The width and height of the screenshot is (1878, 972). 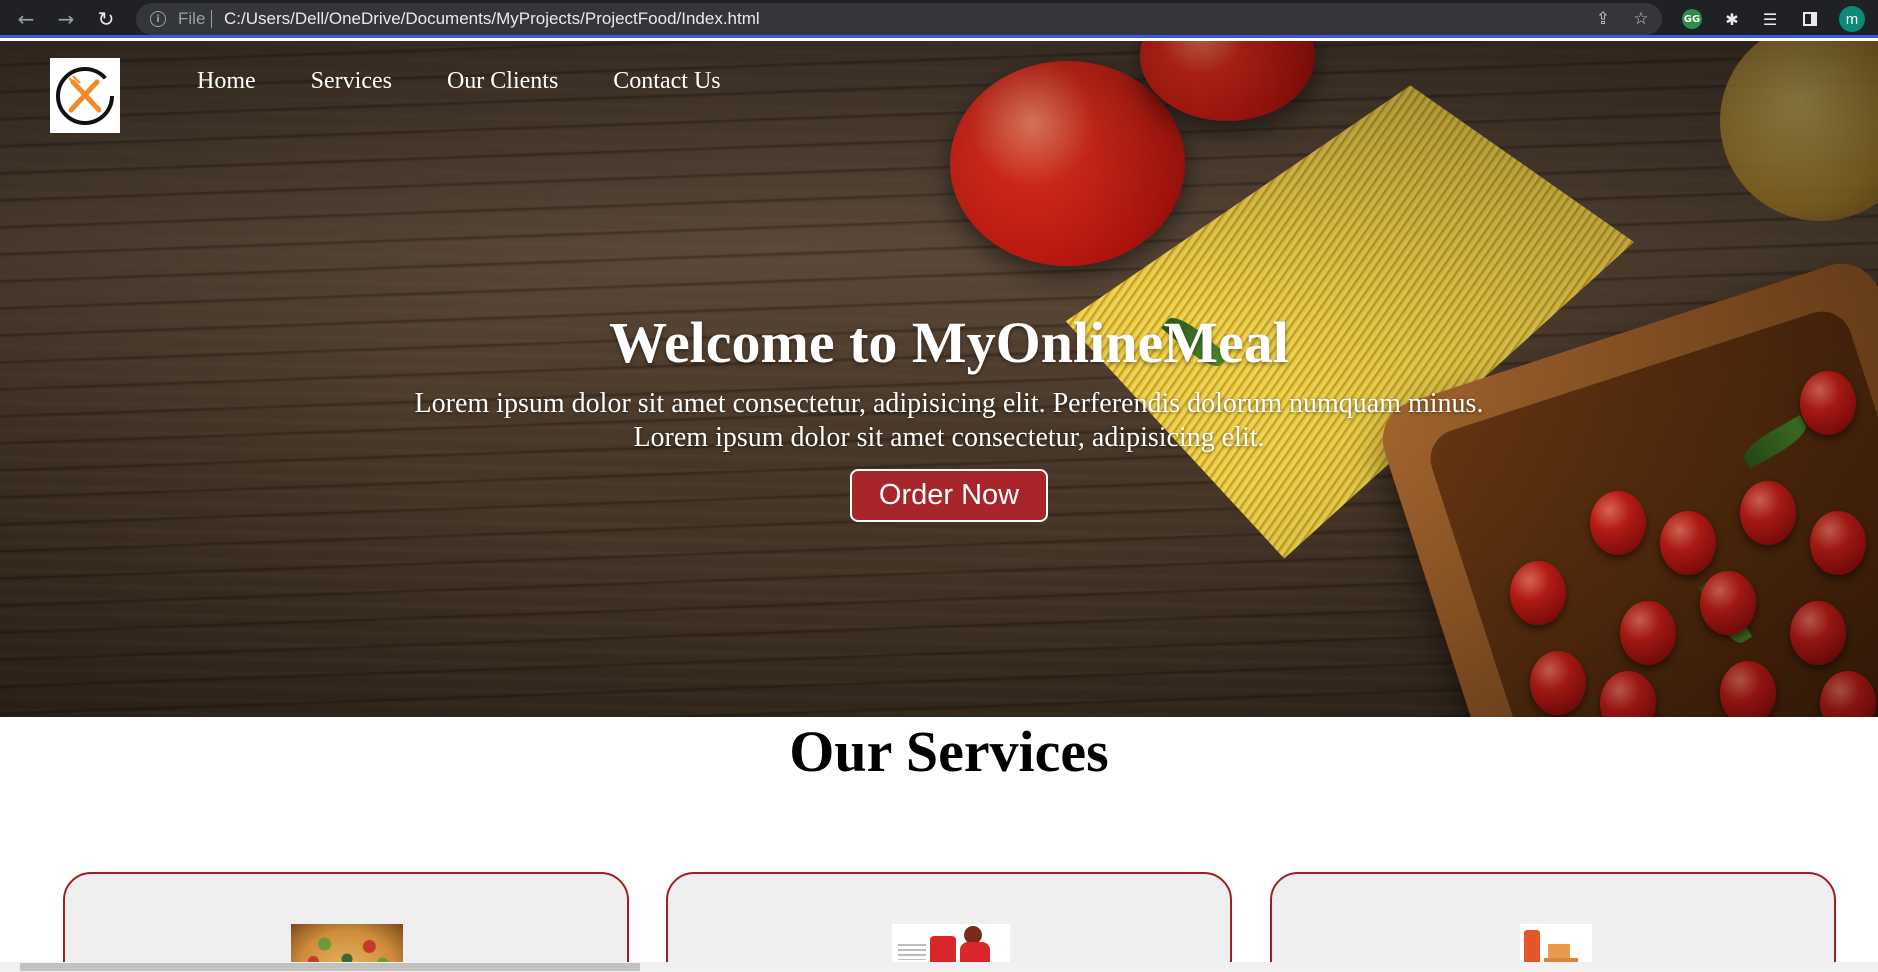 What do you see at coordinates (158, 19) in the screenshot?
I see `info-icon: i` at bounding box center [158, 19].